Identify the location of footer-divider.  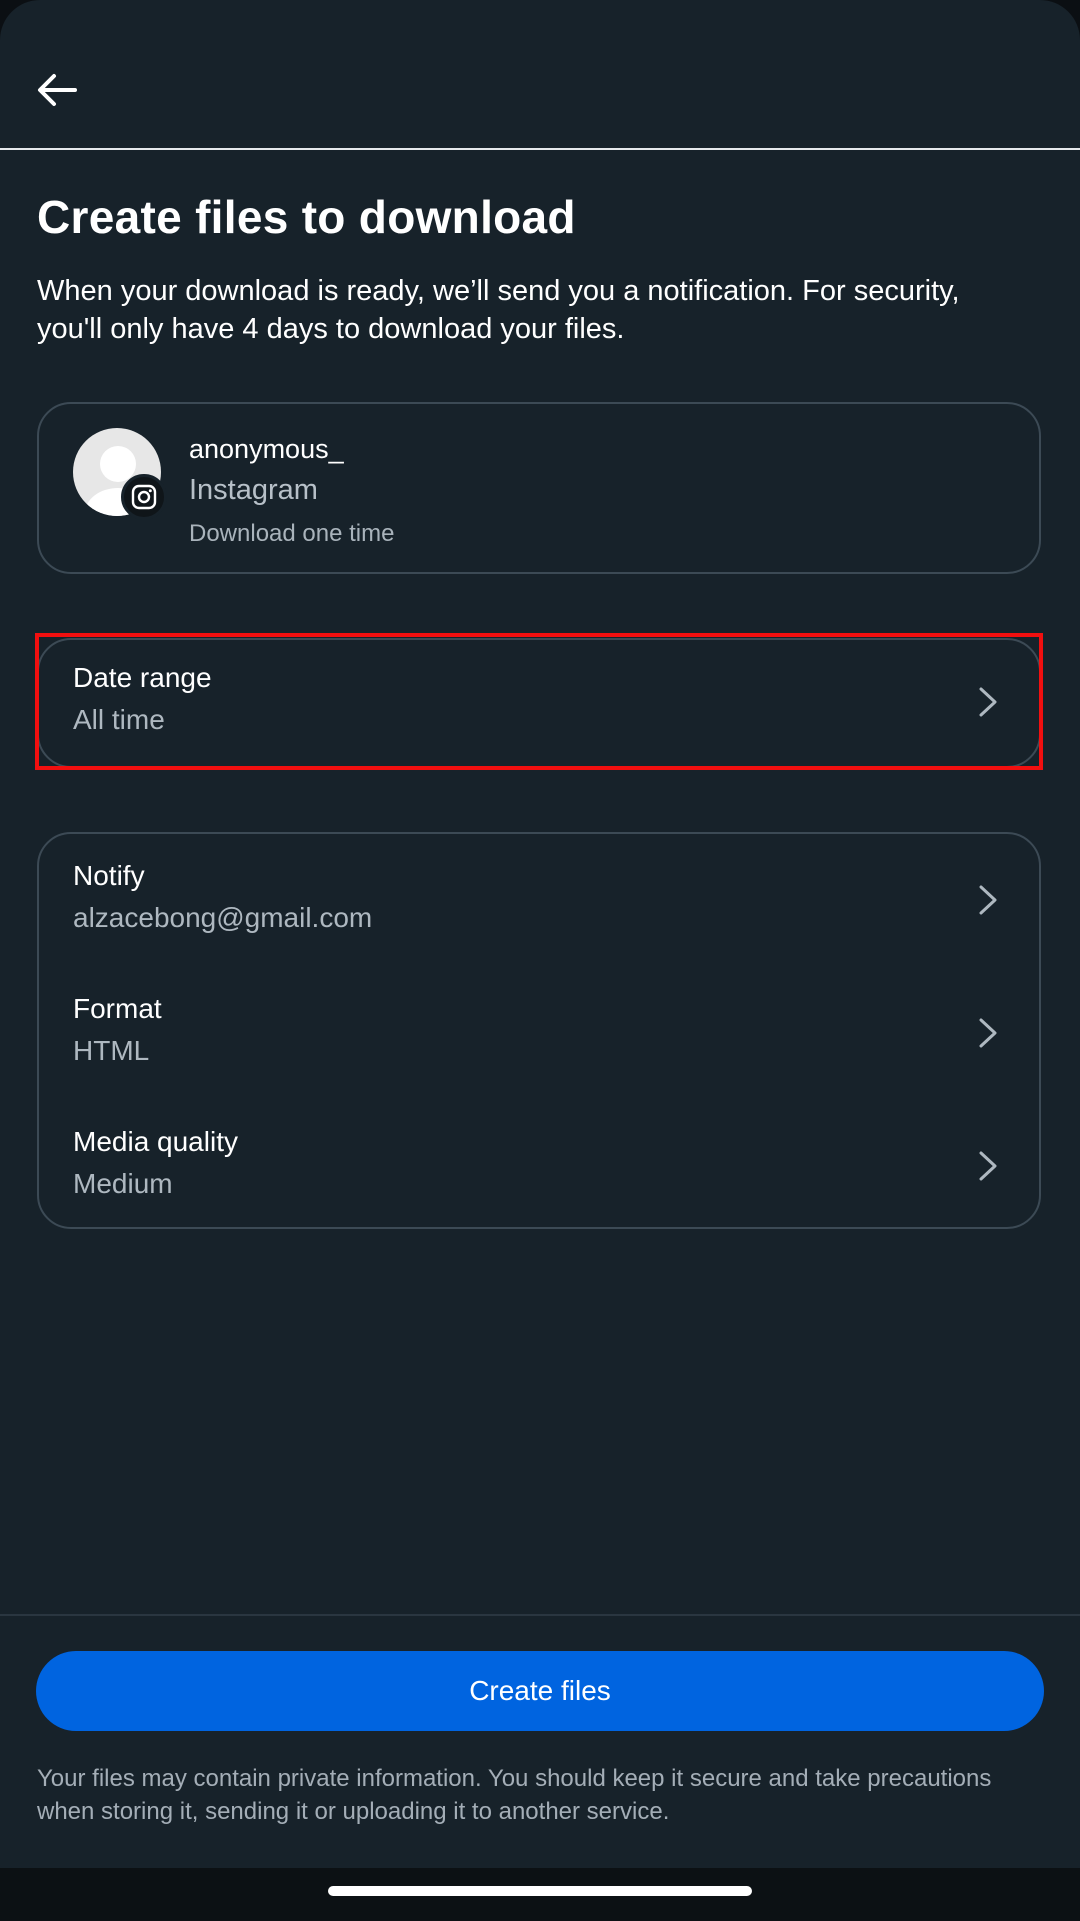
(540, 1615).